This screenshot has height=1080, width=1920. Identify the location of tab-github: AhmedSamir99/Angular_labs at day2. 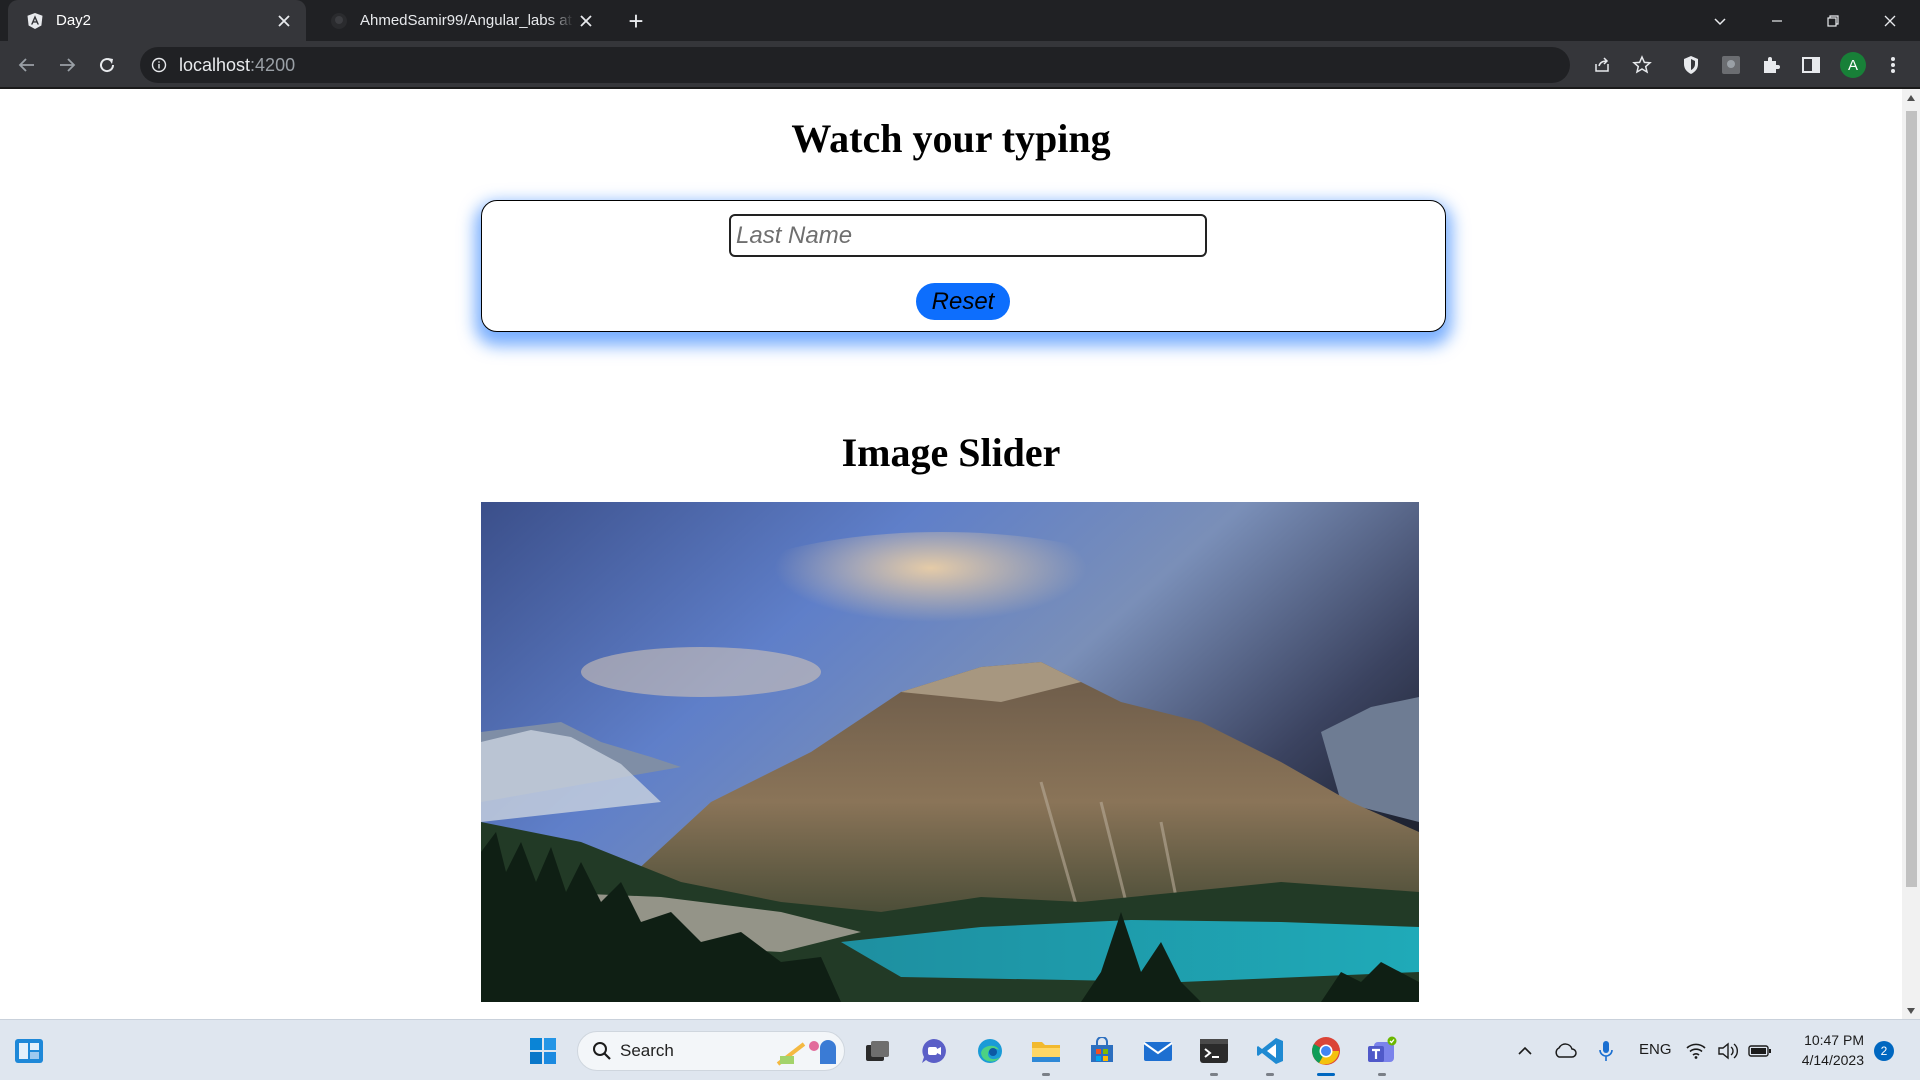
(460, 20).